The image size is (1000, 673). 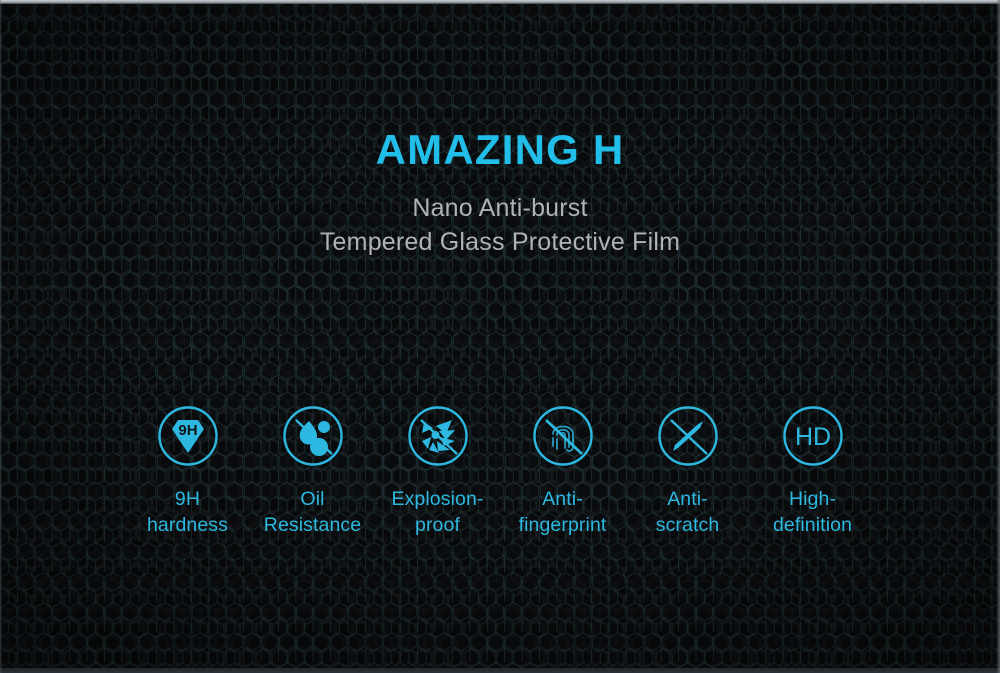 I want to click on 9h-diamond-icon: 9H, so click(x=187, y=436).